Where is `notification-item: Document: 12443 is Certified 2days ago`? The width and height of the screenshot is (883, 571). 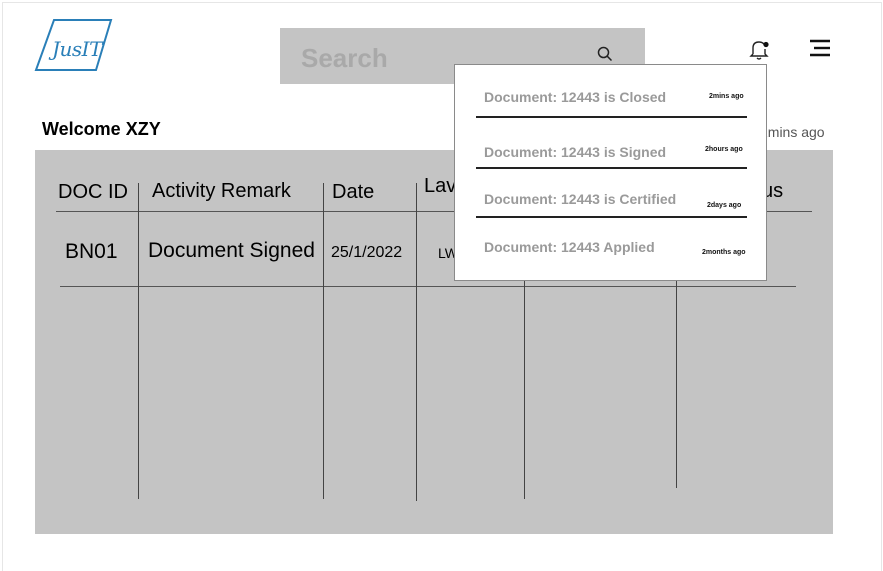
notification-item: Document: 12443 is Certified 2days ago is located at coordinates (611, 196).